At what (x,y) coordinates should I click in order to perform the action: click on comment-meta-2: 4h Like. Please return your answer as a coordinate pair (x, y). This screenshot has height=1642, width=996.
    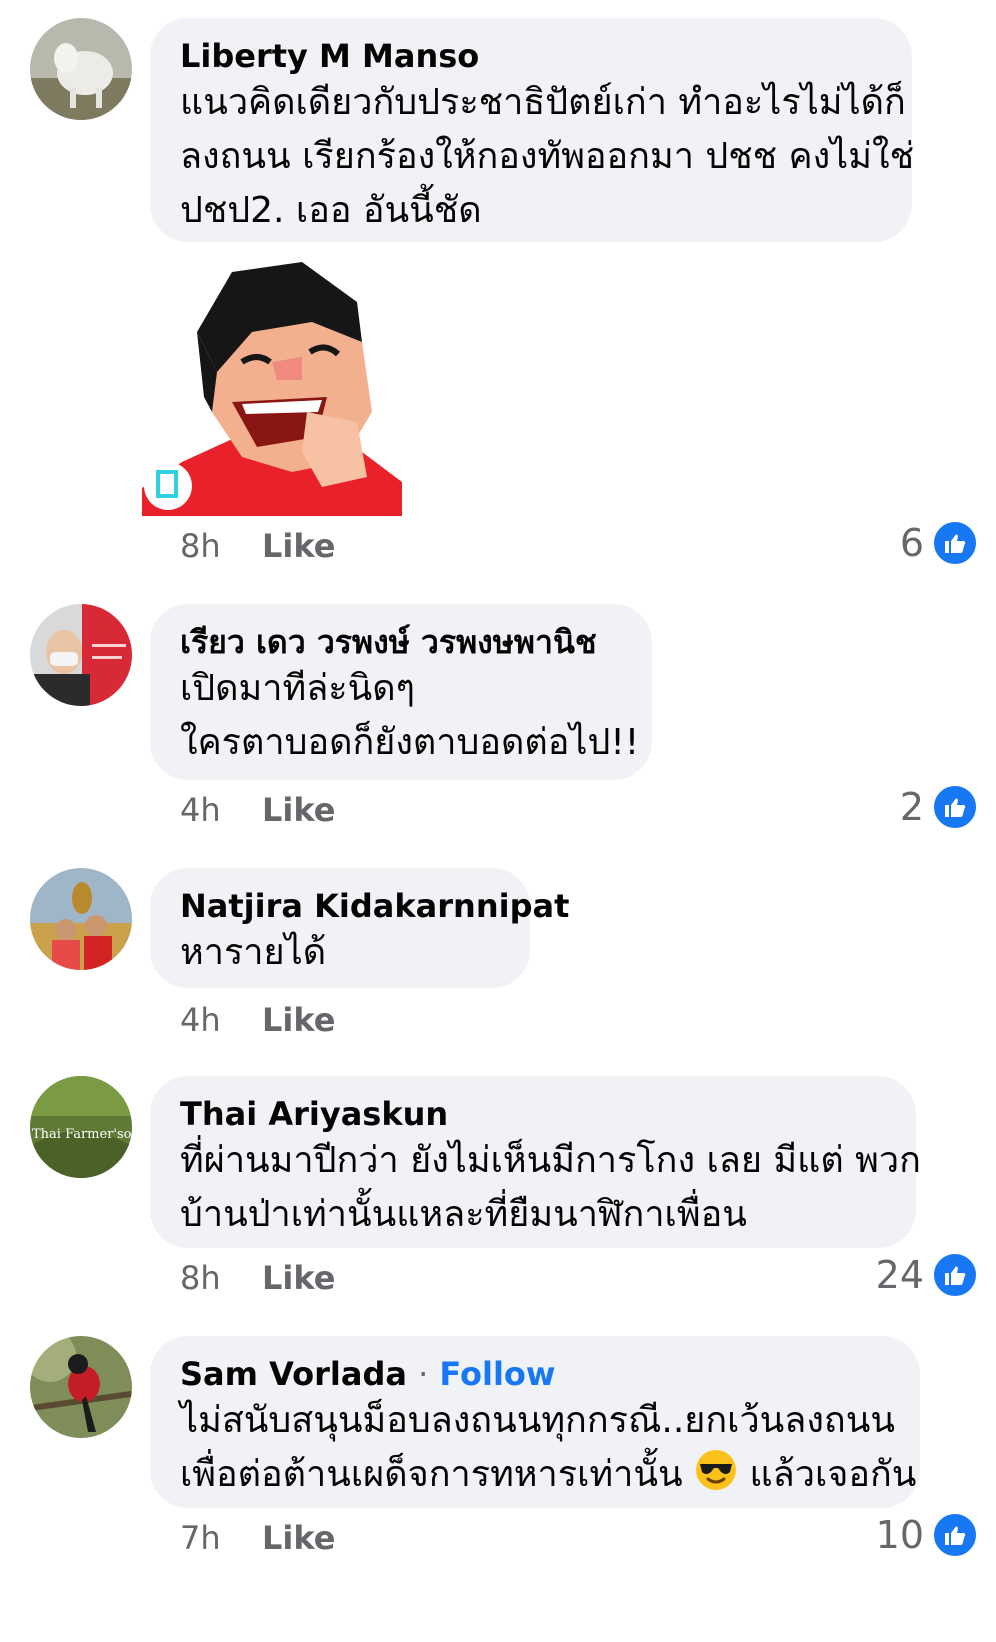
    Looking at the image, I should click on (257, 810).